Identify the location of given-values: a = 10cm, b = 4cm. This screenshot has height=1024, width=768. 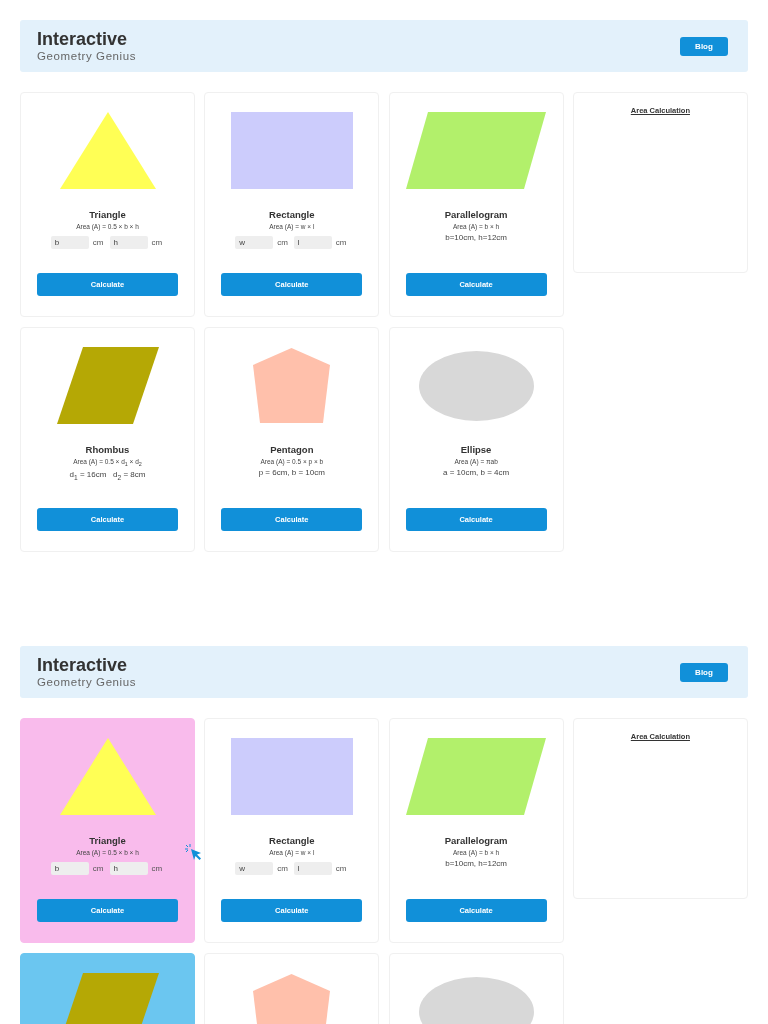
(476, 472).